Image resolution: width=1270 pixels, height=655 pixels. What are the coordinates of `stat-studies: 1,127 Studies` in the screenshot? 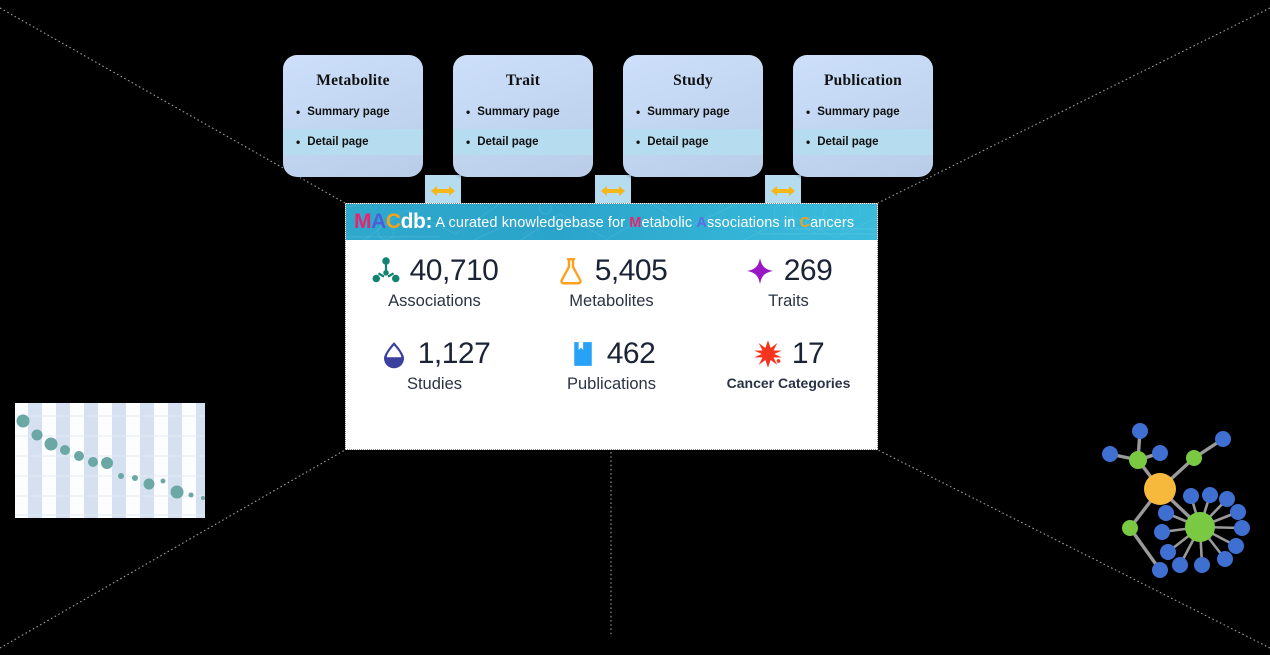 It's located at (434, 364).